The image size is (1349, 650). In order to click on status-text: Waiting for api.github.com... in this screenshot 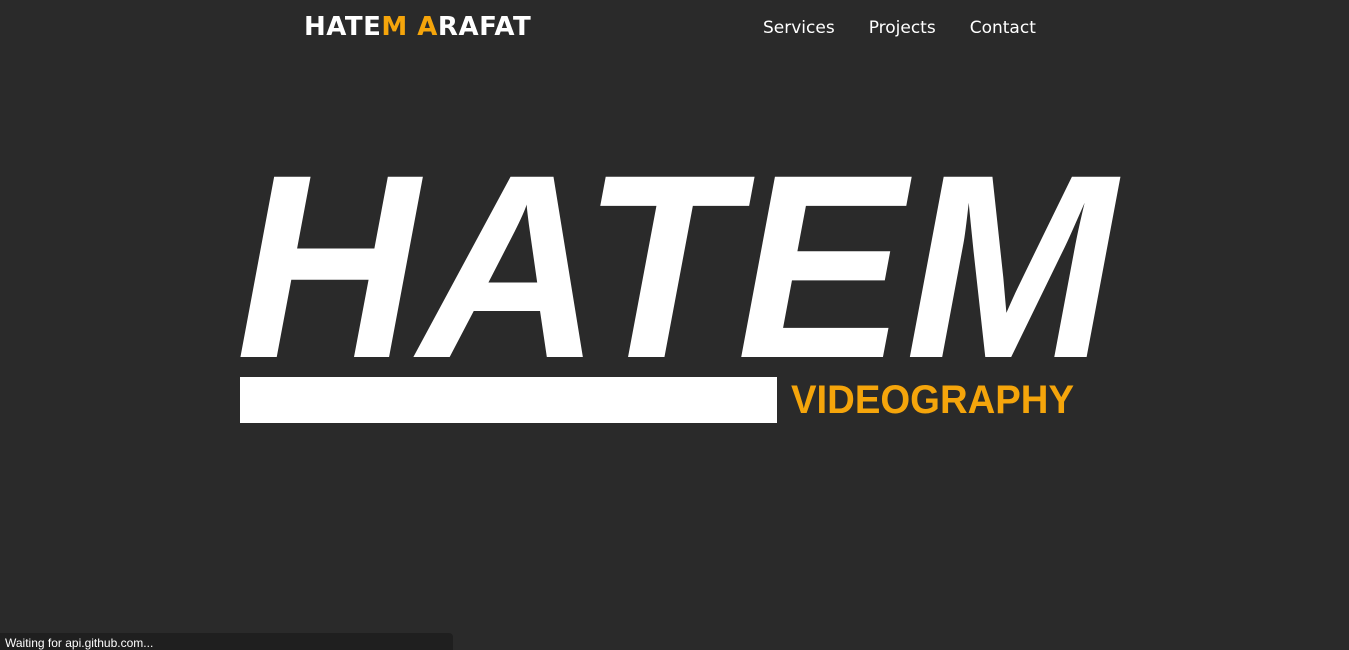, I will do `click(79, 643)`.